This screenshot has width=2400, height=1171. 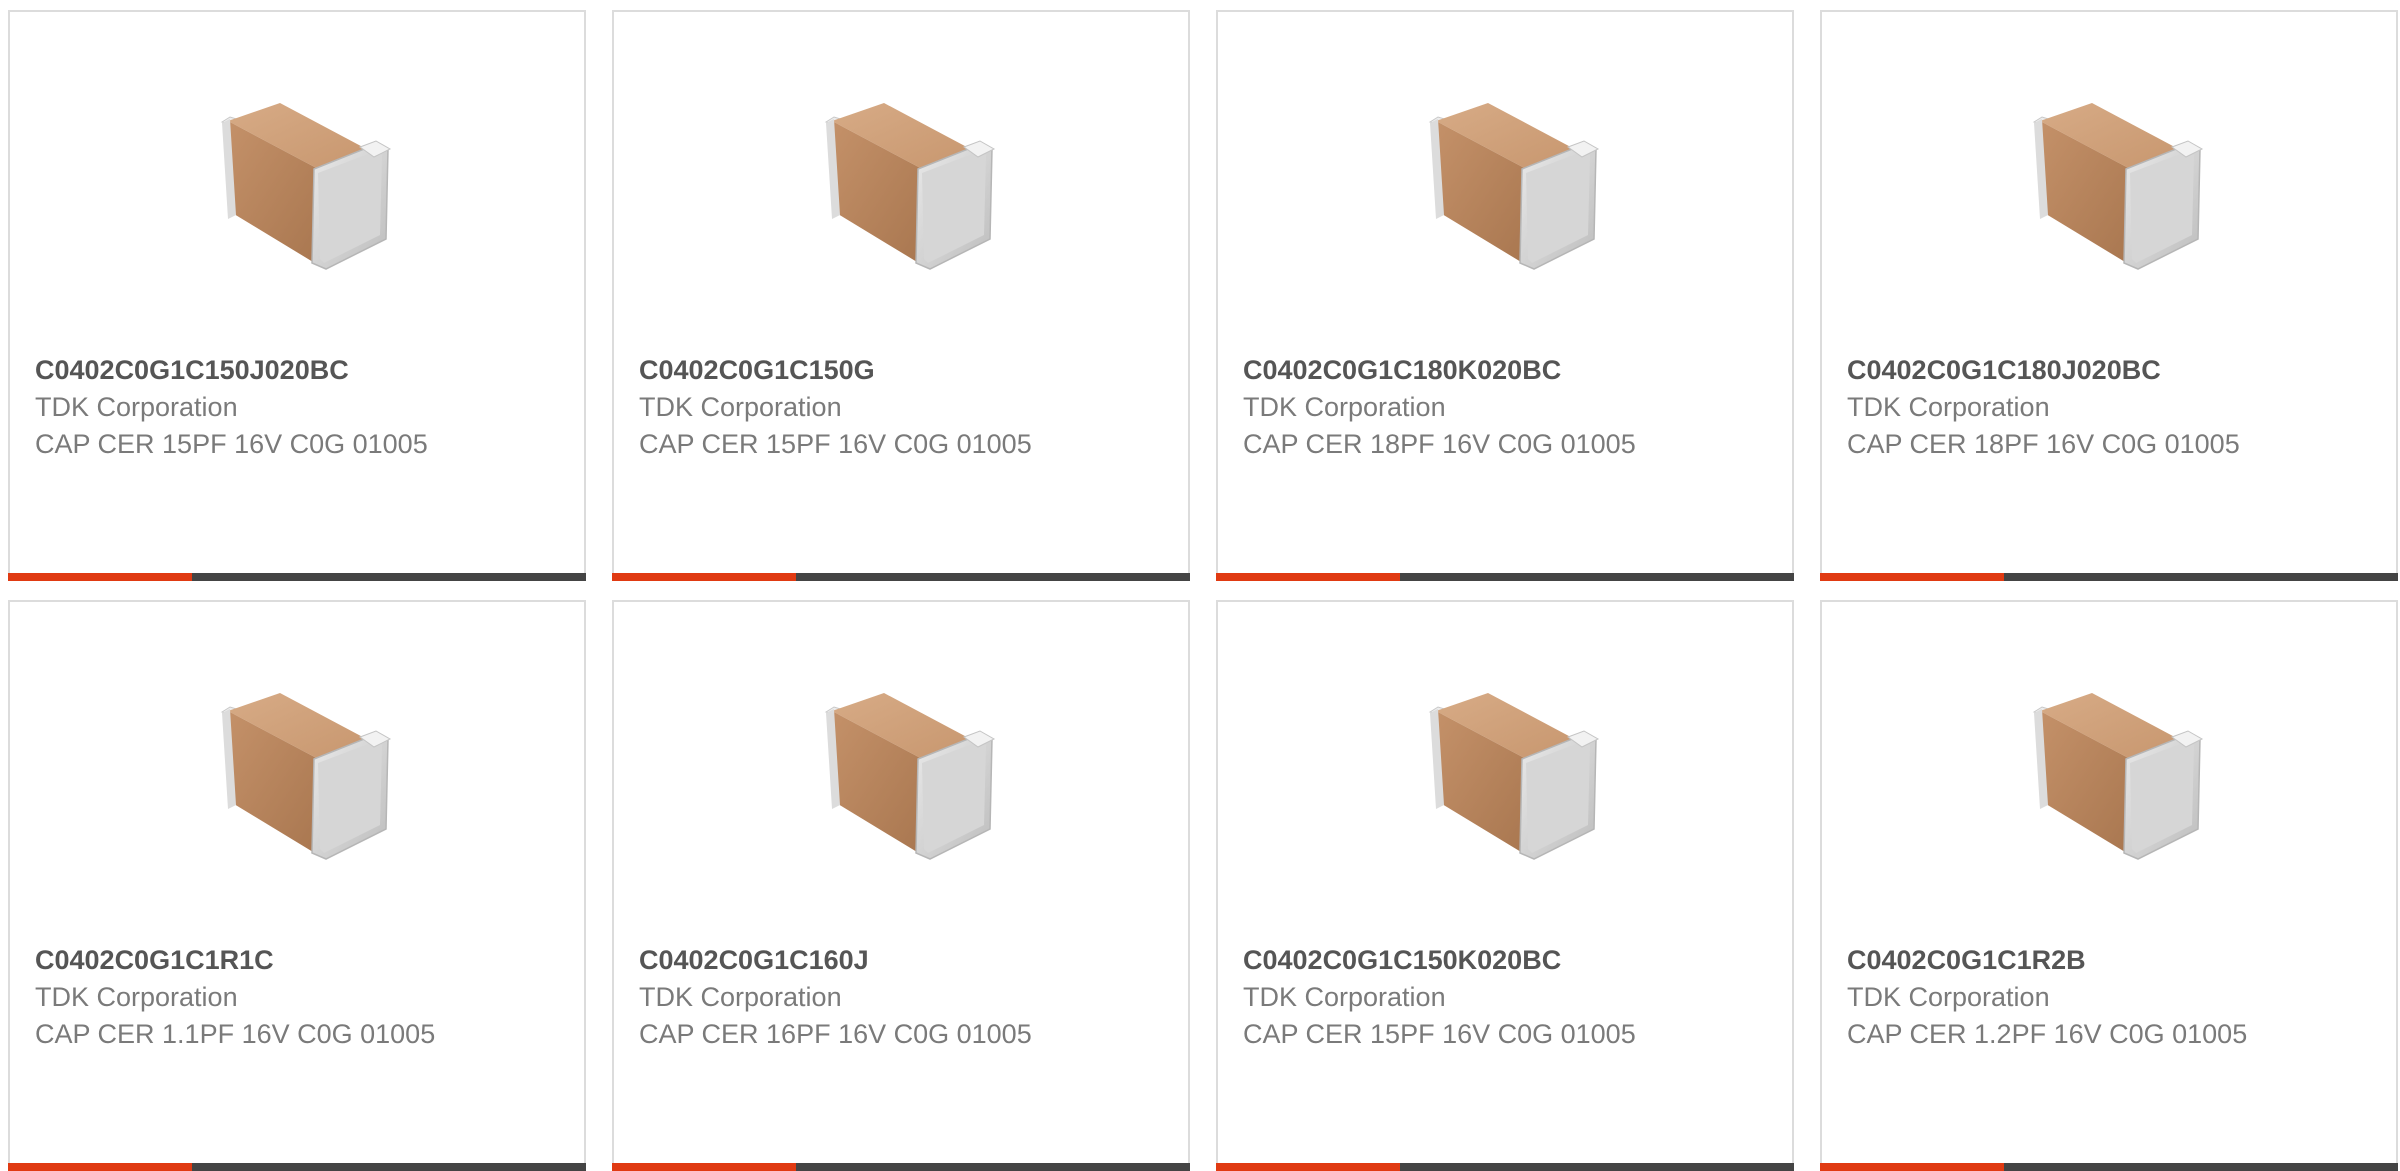 What do you see at coordinates (1402, 370) in the screenshot?
I see `part-number: C0402C0G1C180K020BC` at bounding box center [1402, 370].